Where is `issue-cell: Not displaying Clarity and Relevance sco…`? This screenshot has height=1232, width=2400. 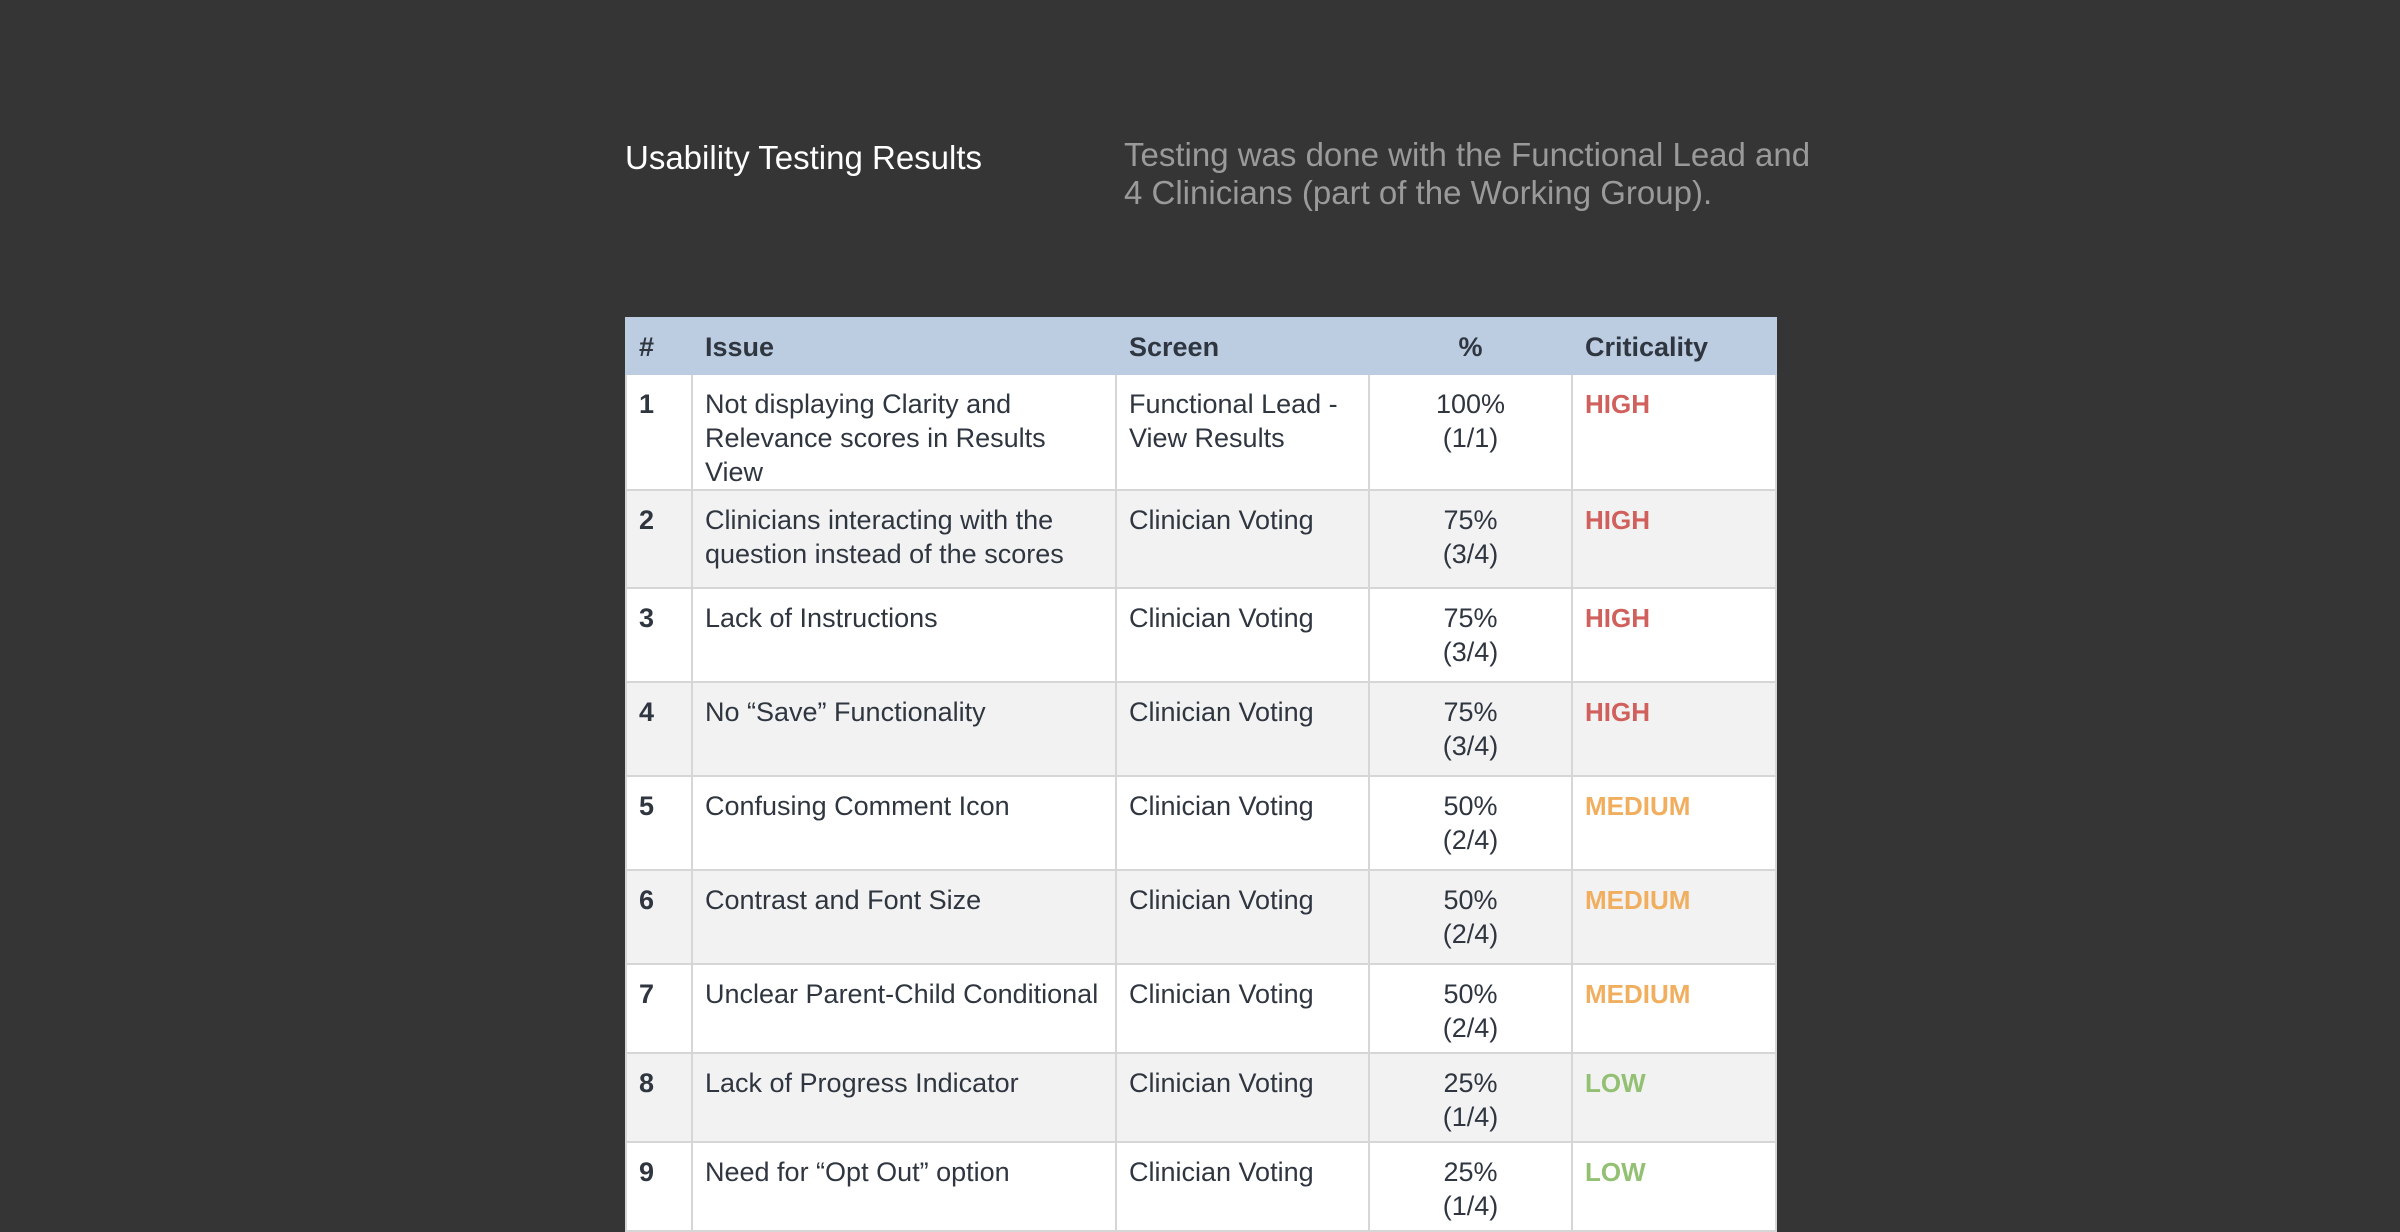 issue-cell: Not displaying Clarity and Relevance sco… is located at coordinates (904, 432).